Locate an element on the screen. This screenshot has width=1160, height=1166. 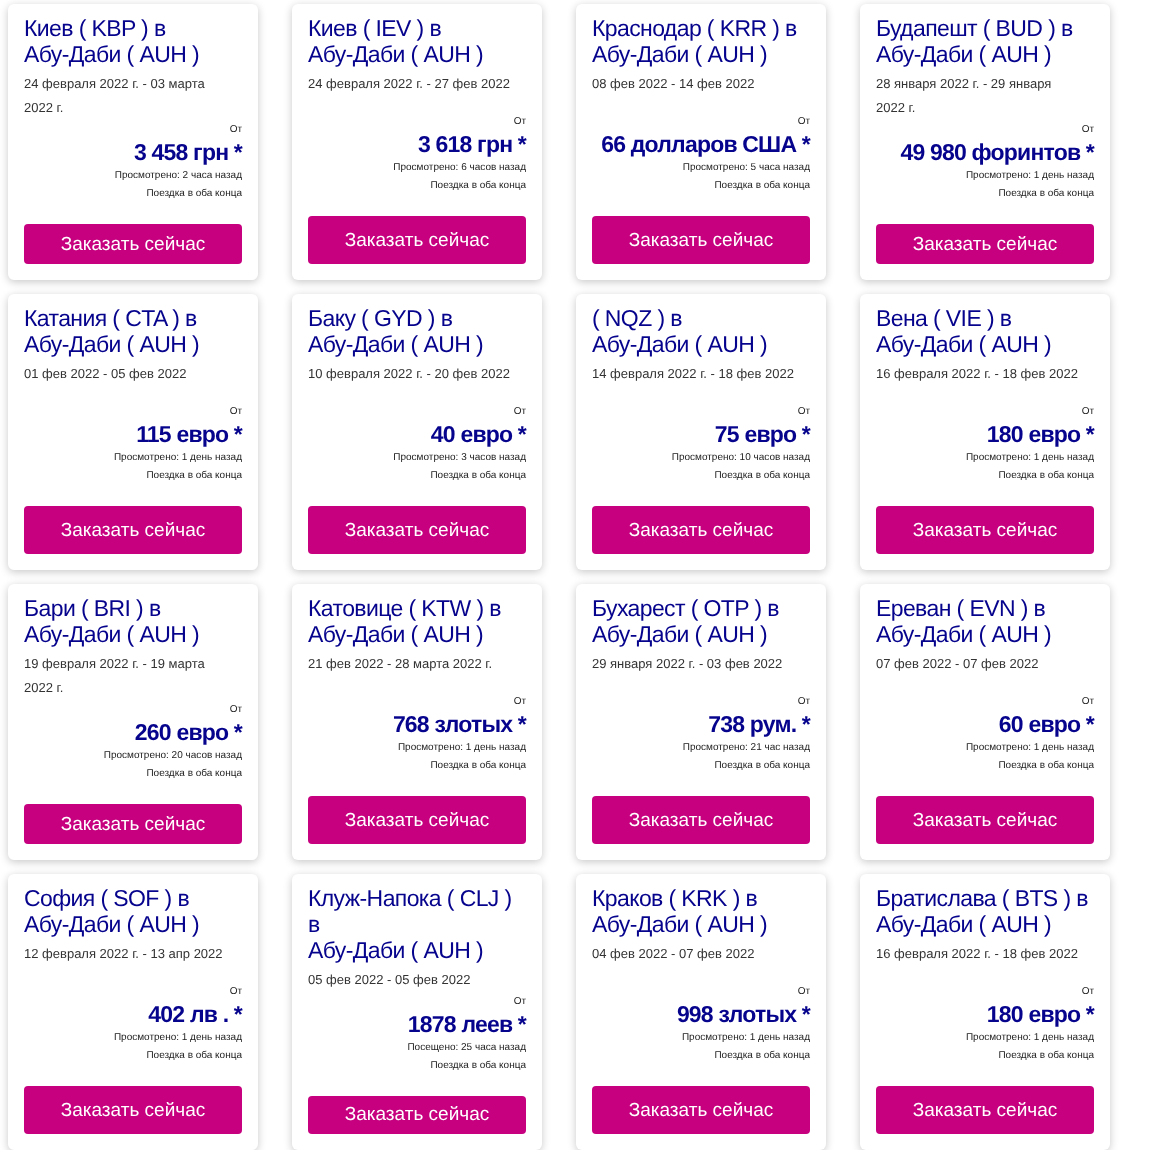
origin-city: ( NQZ ) в is located at coordinates (638, 321).